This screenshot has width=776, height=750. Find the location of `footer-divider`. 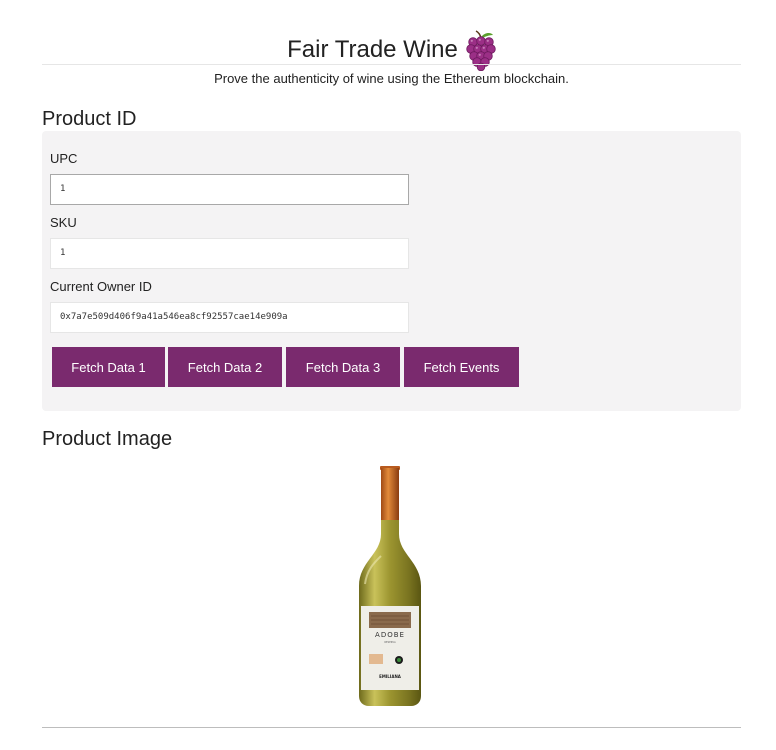

footer-divider is located at coordinates (391, 727).